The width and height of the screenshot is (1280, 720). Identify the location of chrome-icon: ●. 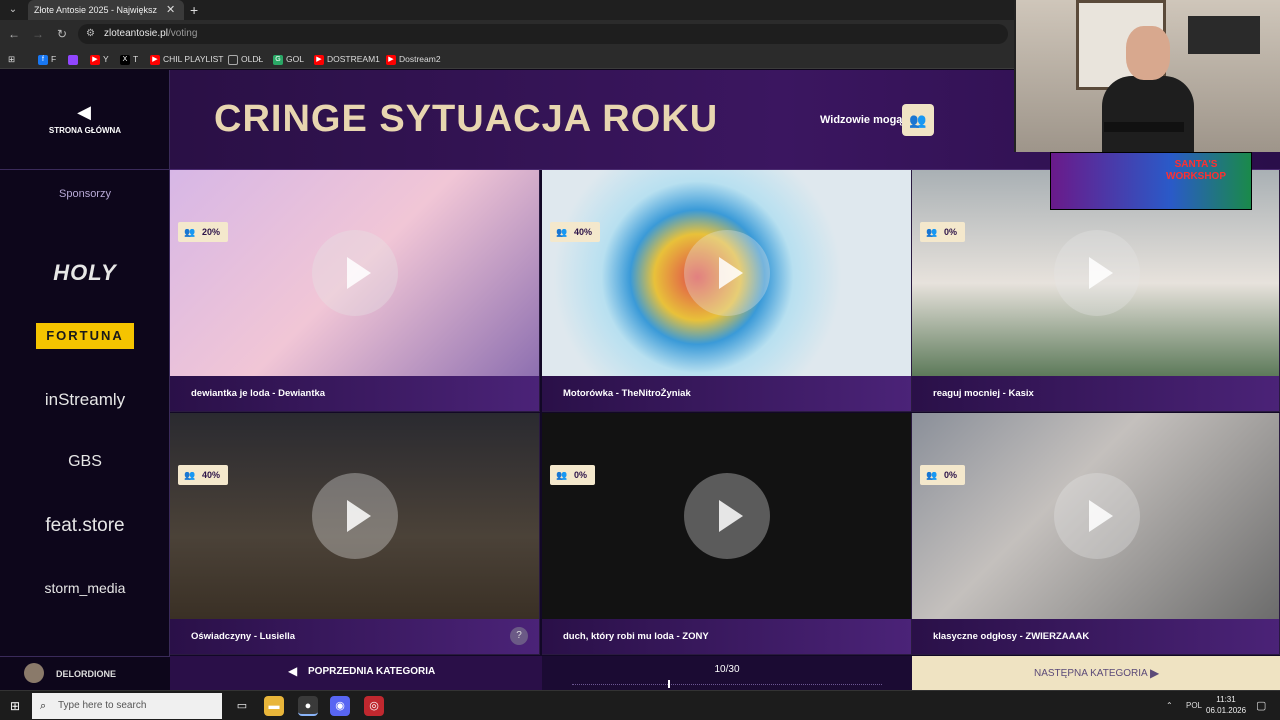
(308, 706).